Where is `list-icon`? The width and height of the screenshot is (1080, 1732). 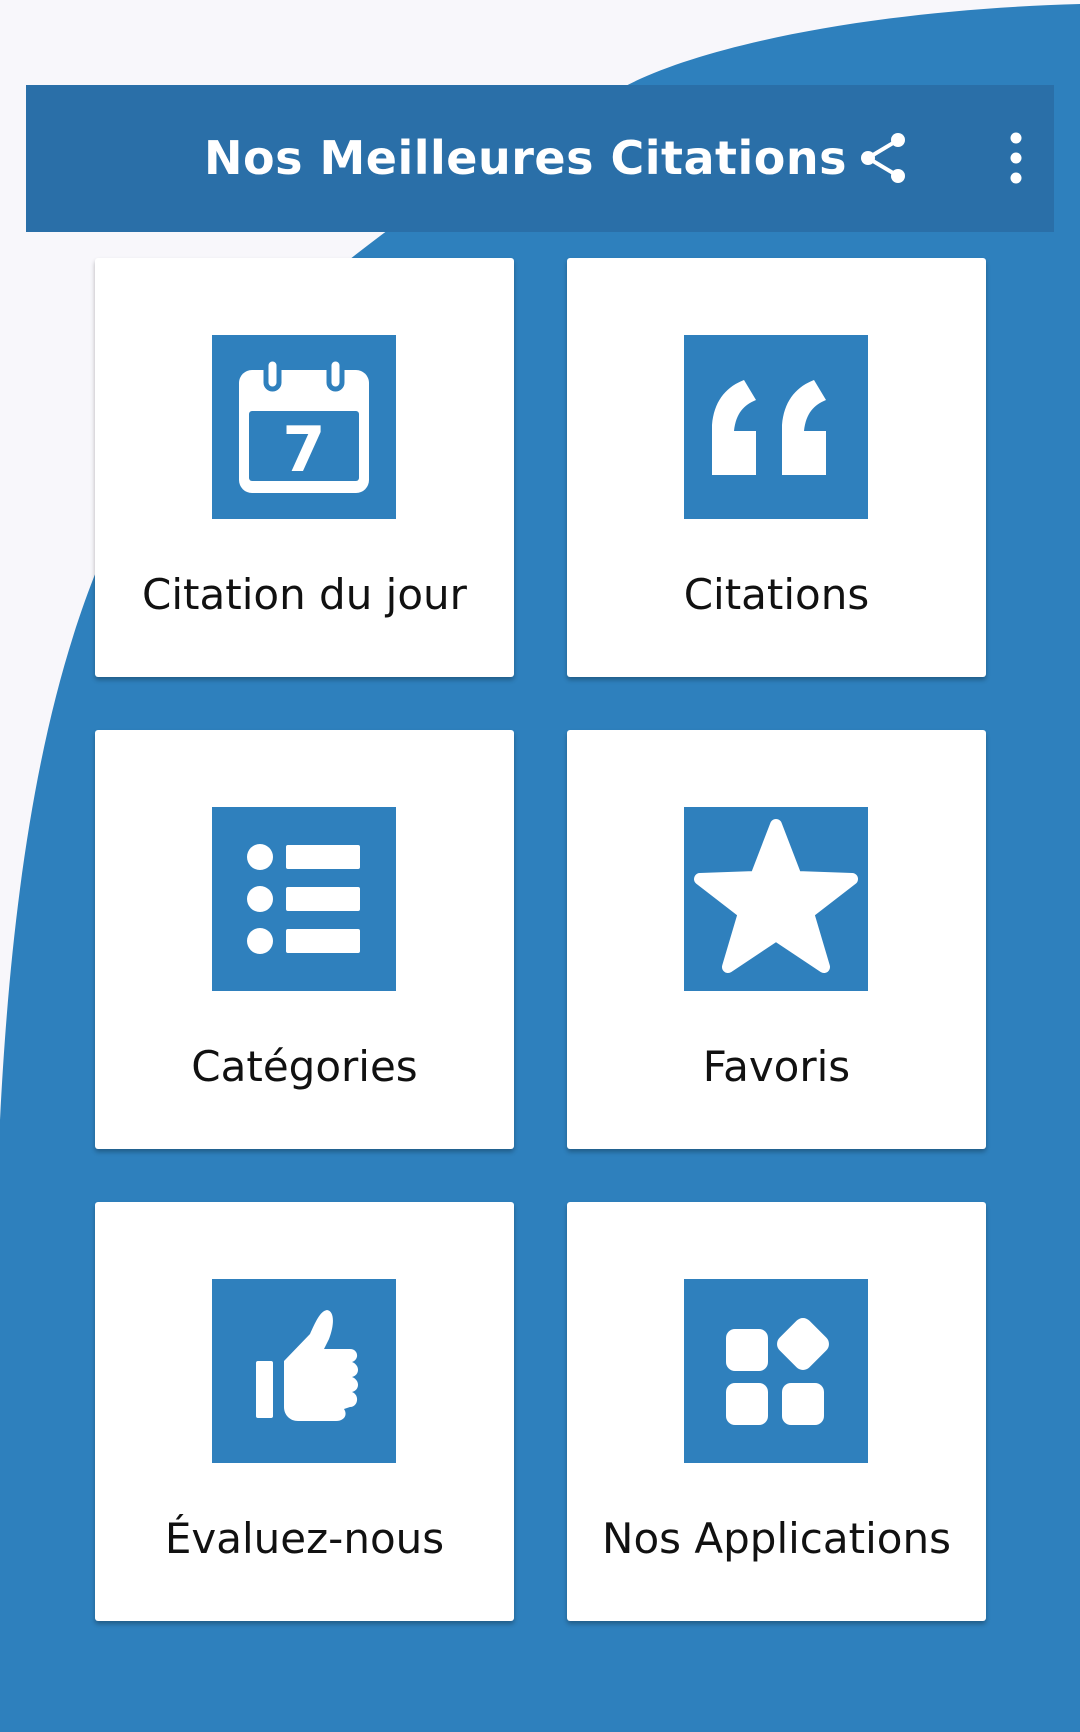 list-icon is located at coordinates (303, 899).